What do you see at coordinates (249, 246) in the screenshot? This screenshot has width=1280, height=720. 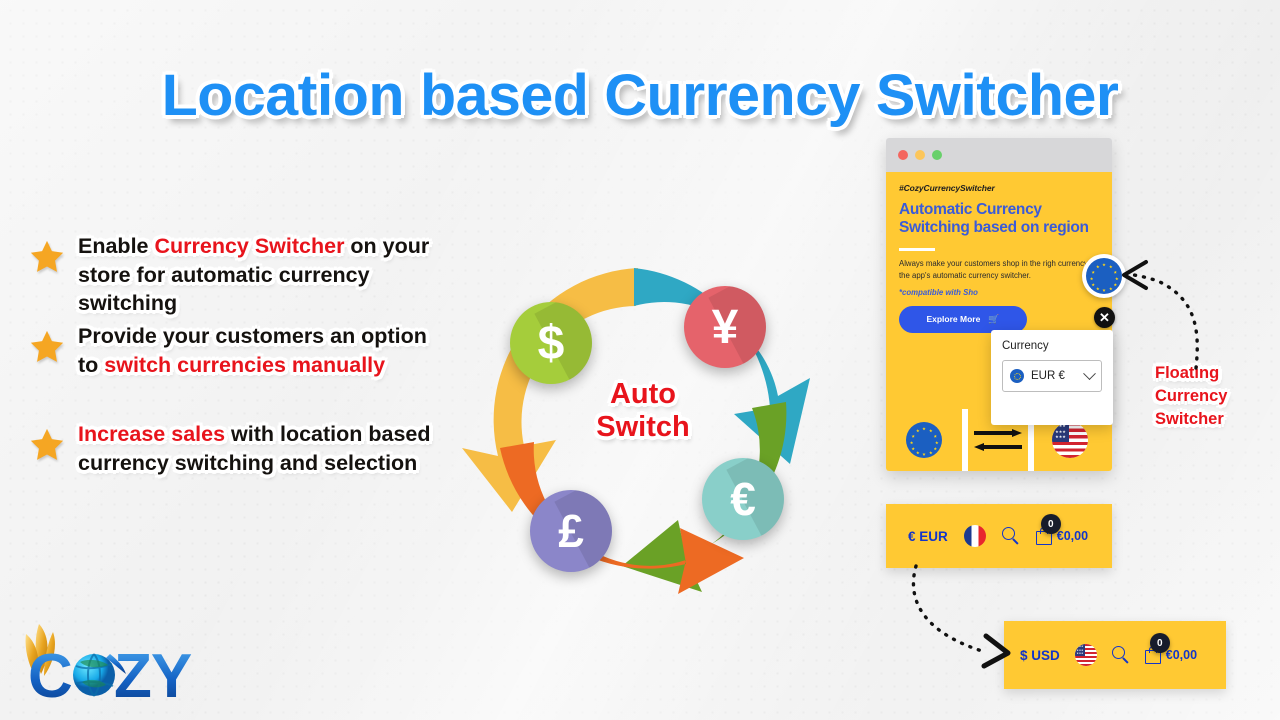 I see `bullet1-seg1: Currency Switcher` at bounding box center [249, 246].